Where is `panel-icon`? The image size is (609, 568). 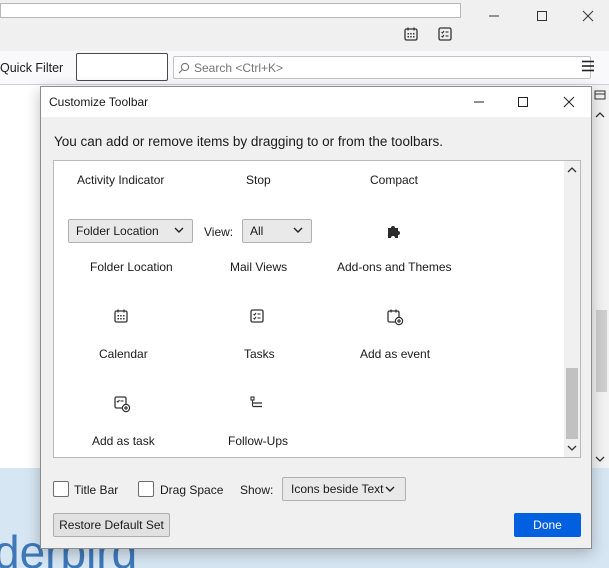 panel-icon is located at coordinates (600, 95).